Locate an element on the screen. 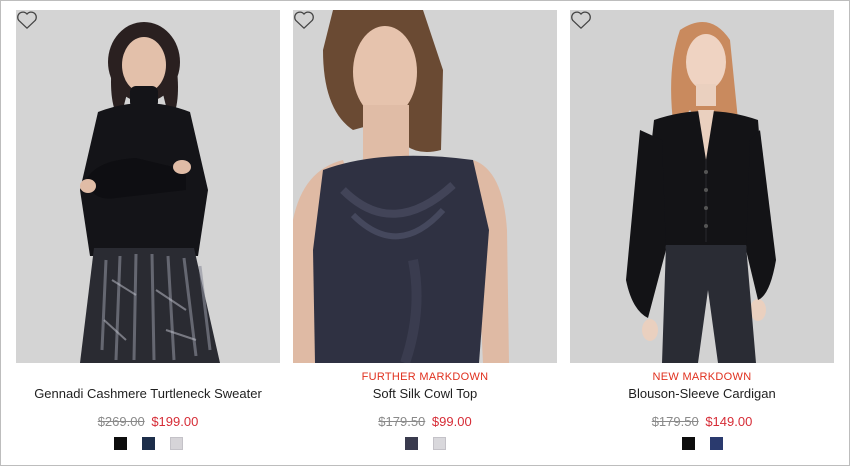 Image resolution: width=850 pixels, height=466 pixels. sale-price: $99.00 is located at coordinates (451, 421).